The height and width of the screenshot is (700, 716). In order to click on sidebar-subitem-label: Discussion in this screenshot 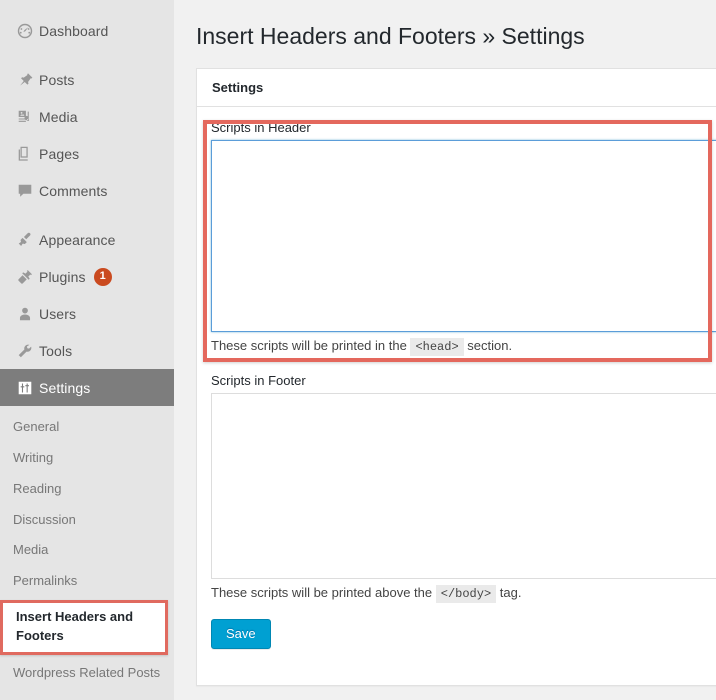, I will do `click(44, 519)`.